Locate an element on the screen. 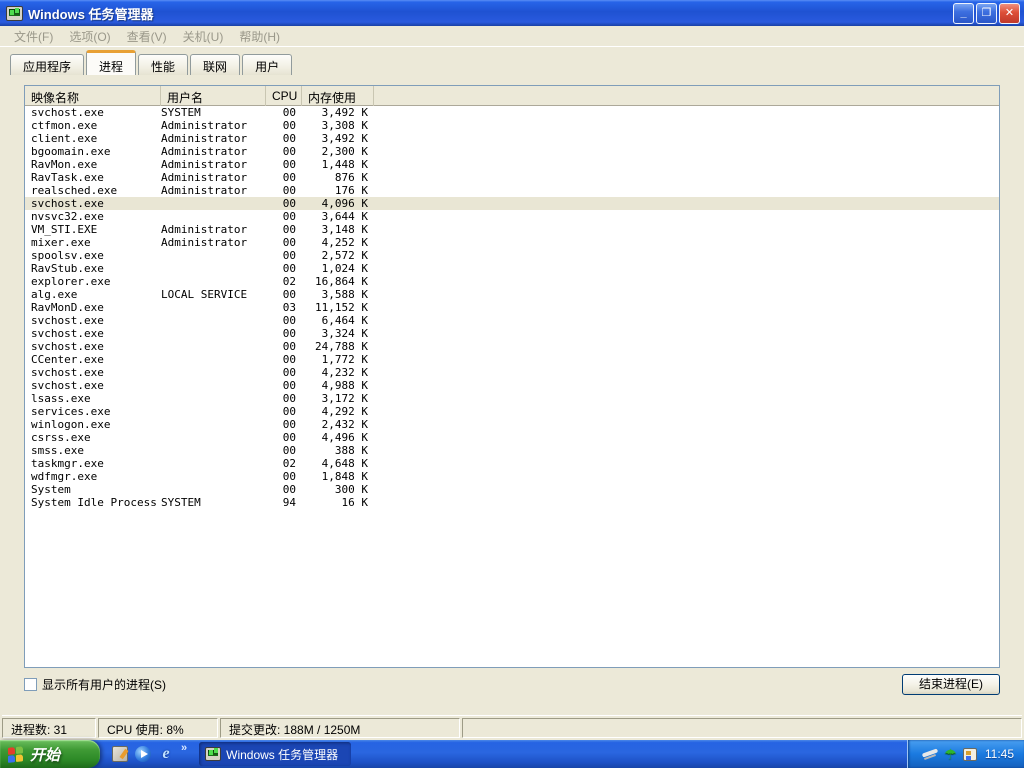 The image size is (1024, 768). table-row: RavMon.exe Administrator 00 1,448 K is located at coordinates (512, 164).